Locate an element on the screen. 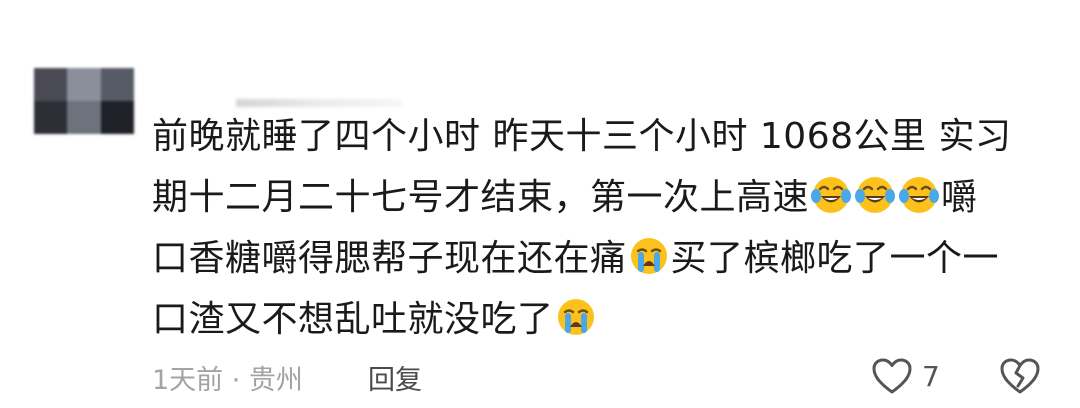 The height and width of the screenshot is (408, 1080). reply-button: 回复 is located at coordinates (395, 377).